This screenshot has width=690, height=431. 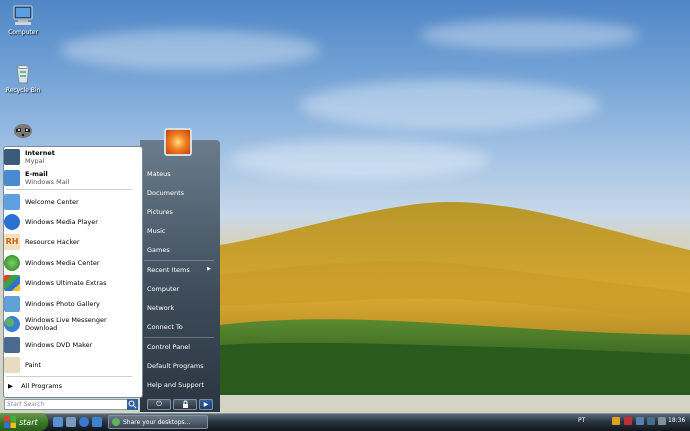 What do you see at coordinates (40, 152) in the screenshot?
I see `pinned-item-title: Internet` at bounding box center [40, 152].